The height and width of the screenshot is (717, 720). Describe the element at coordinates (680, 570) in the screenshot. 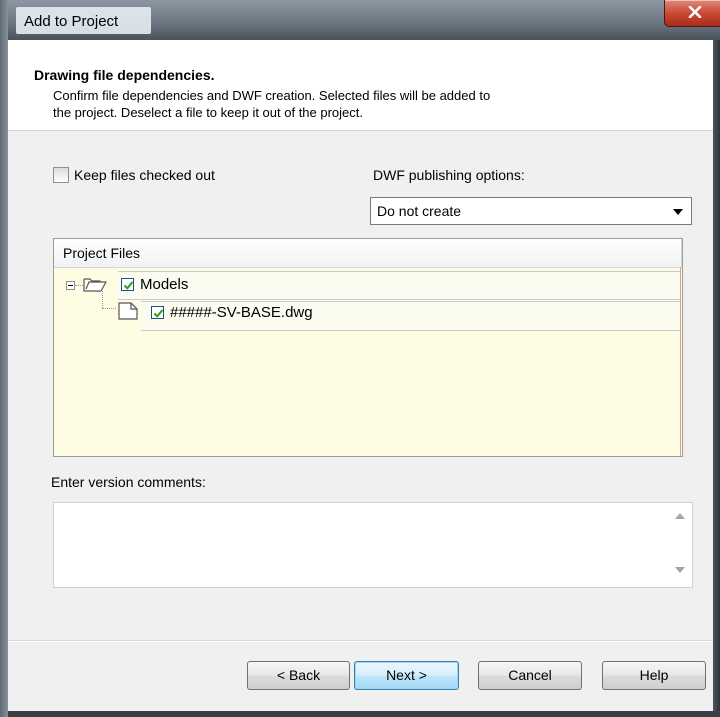

I see `scroll-down-icon` at that location.